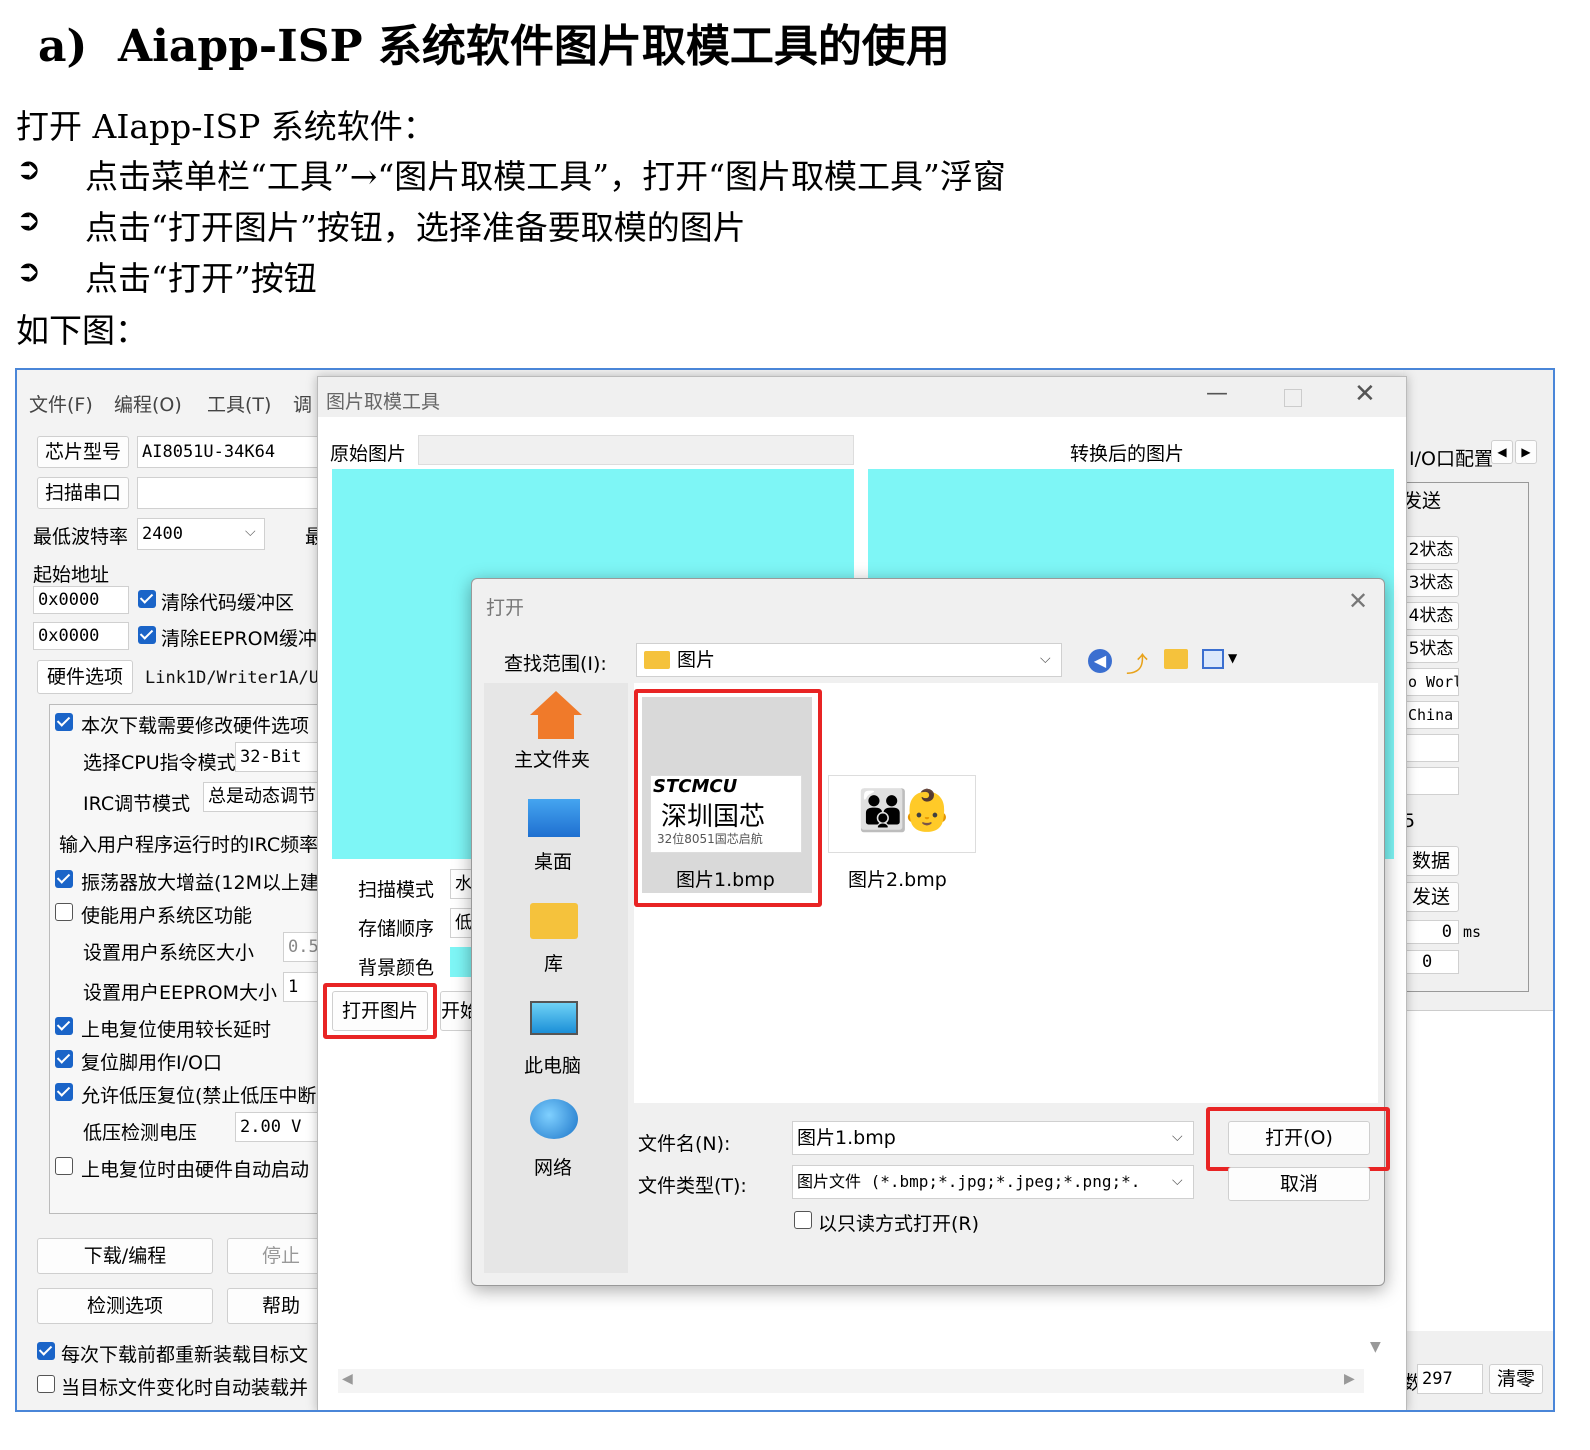  I want to click on irc-freq-label: 输入用户程序运行时的IRC频率, so click(189, 845).